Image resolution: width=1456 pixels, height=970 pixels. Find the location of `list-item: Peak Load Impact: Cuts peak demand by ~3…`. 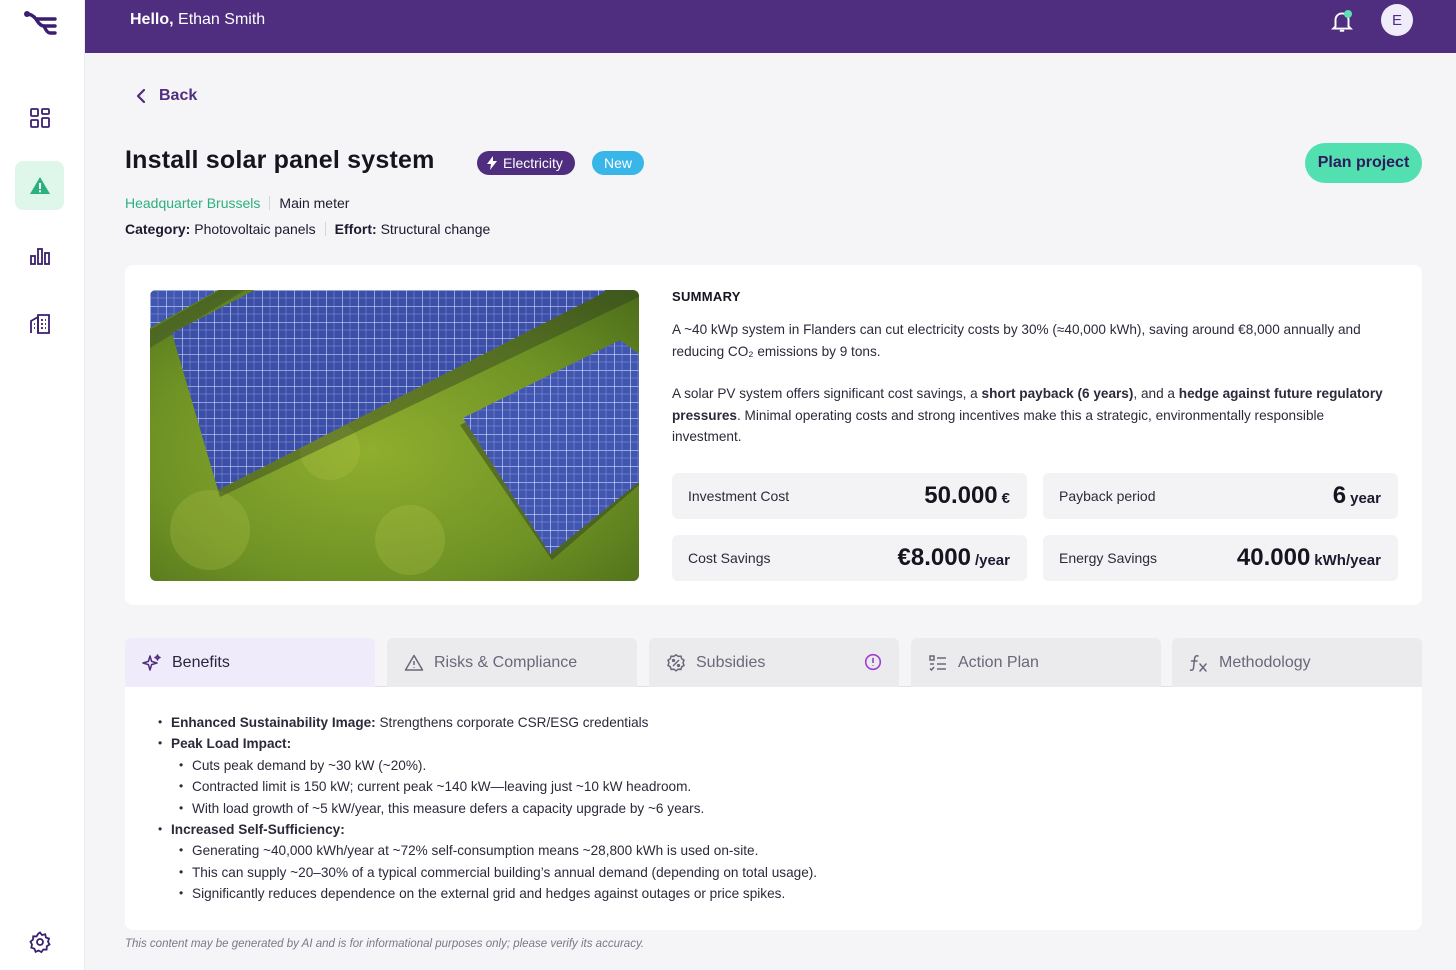

list-item: Peak Load Impact: Cuts peak demand by ~3… is located at coordinates (487, 776).